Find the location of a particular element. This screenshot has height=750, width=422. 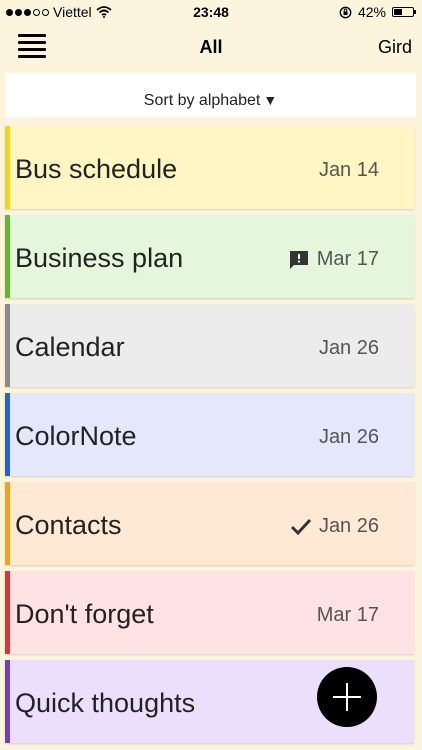

note-item: Don't forget Mar 17 is located at coordinates (209, 612).